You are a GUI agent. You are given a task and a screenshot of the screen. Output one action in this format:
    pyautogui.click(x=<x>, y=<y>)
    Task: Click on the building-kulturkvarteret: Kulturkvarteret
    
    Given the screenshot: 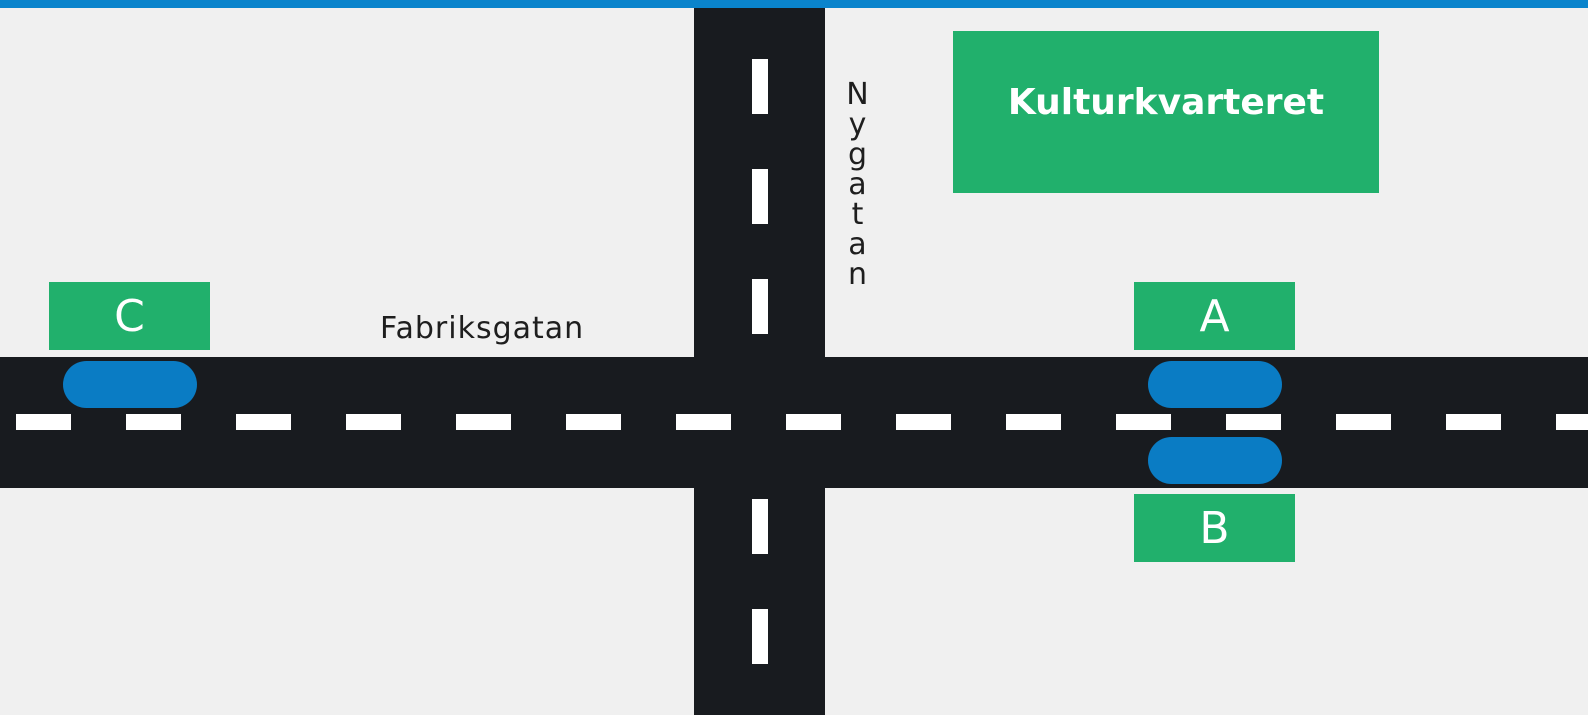 What is the action you would take?
    pyautogui.click(x=1166, y=112)
    